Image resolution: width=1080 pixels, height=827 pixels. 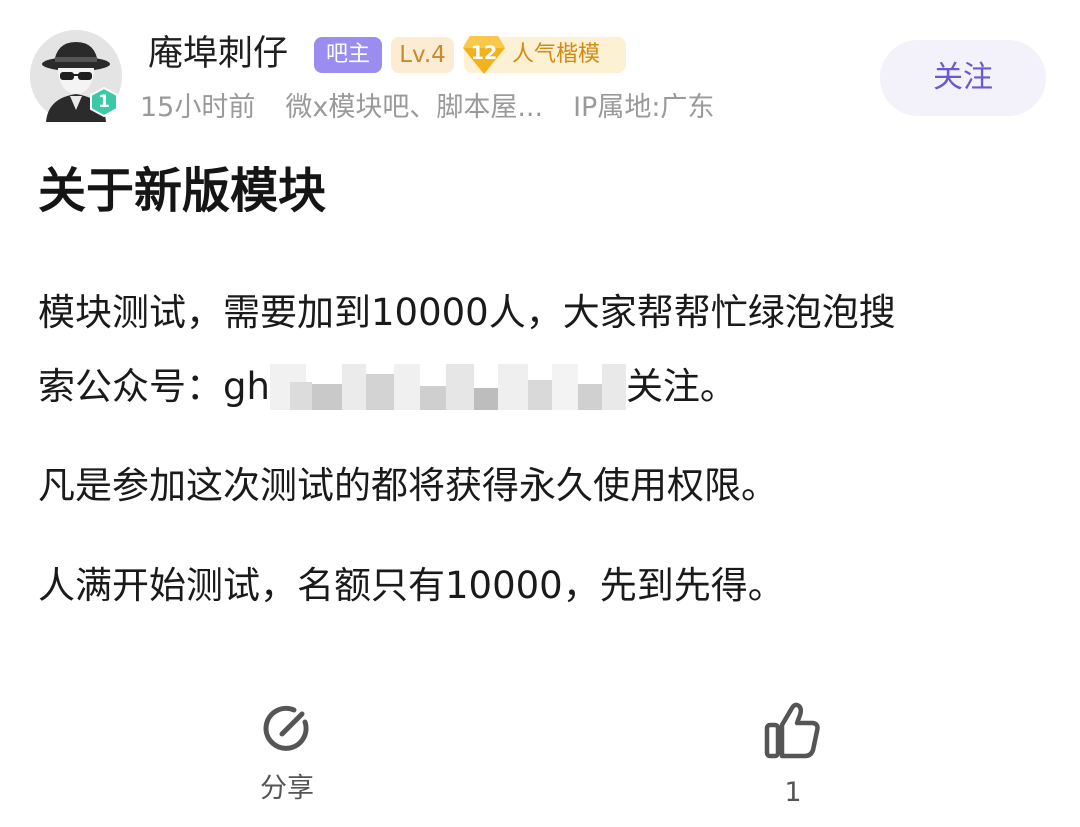 I want to click on share-button: 分享, so click(x=287, y=753).